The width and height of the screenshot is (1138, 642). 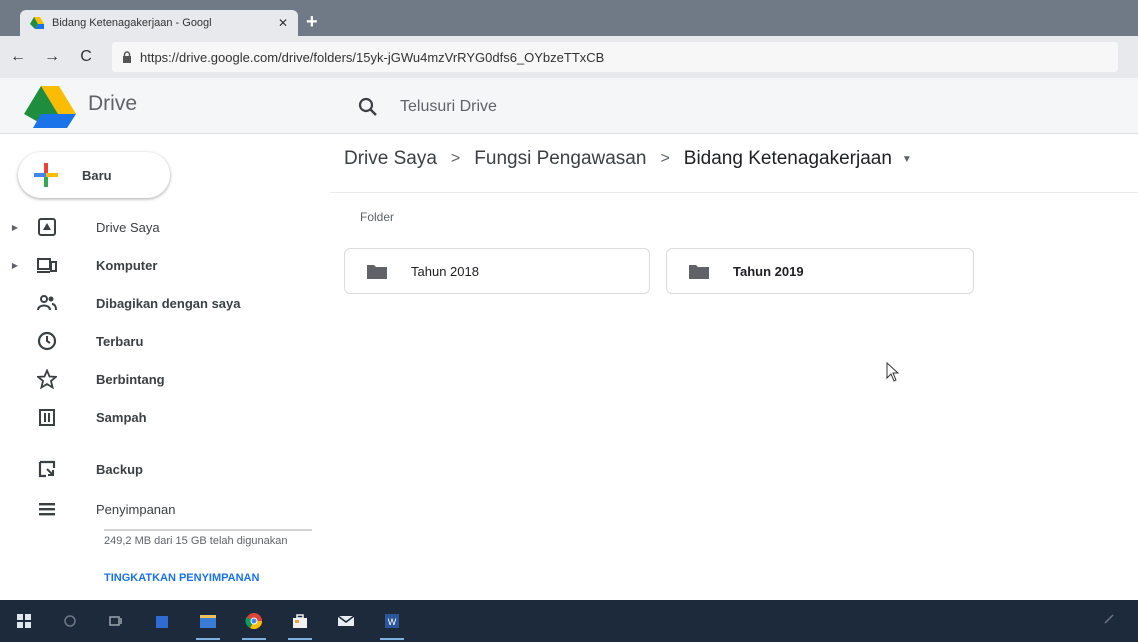 What do you see at coordinates (37, 23) in the screenshot?
I see `drive-favicon-icon` at bounding box center [37, 23].